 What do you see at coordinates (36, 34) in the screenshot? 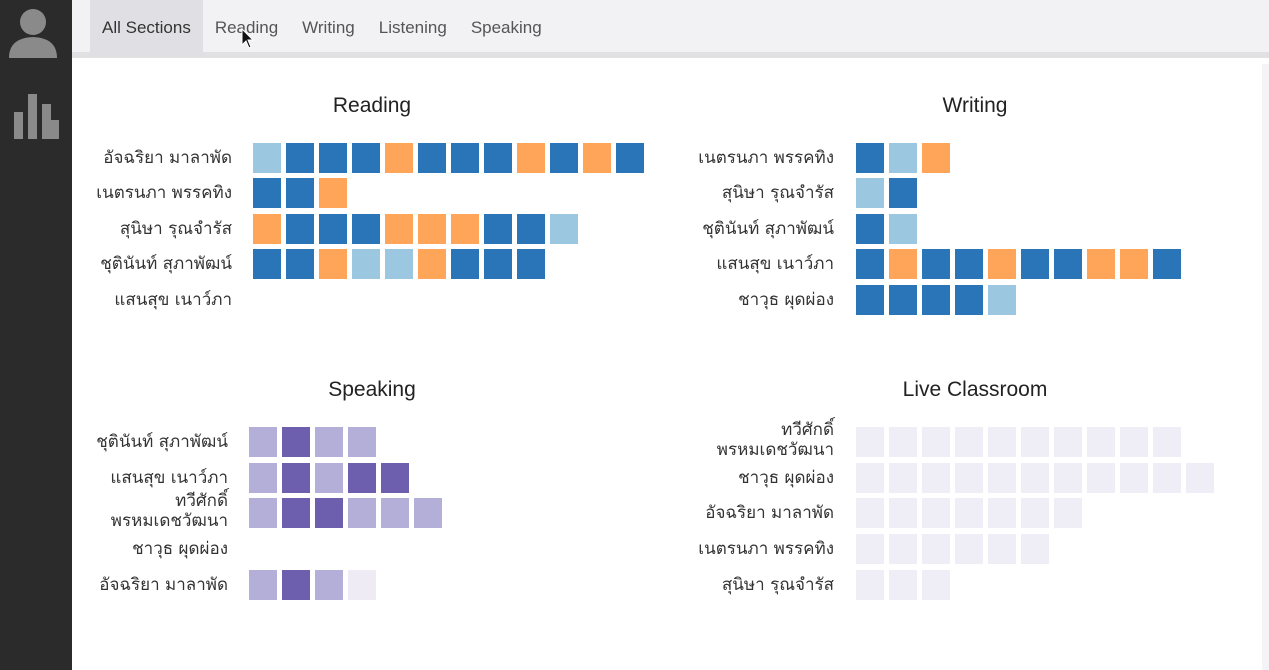
I see `user-avatar-button` at bounding box center [36, 34].